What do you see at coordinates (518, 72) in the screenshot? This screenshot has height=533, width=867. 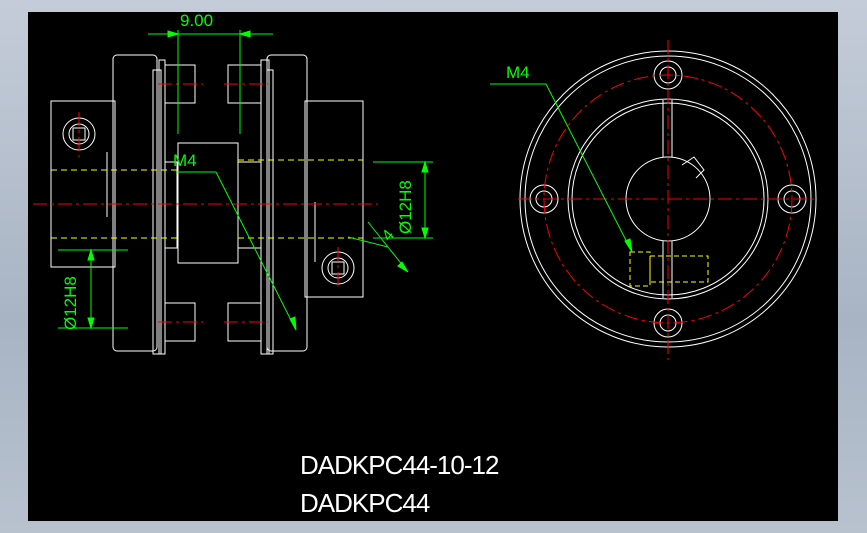 I see `callout-right-label: M4` at bounding box center [518, 72].